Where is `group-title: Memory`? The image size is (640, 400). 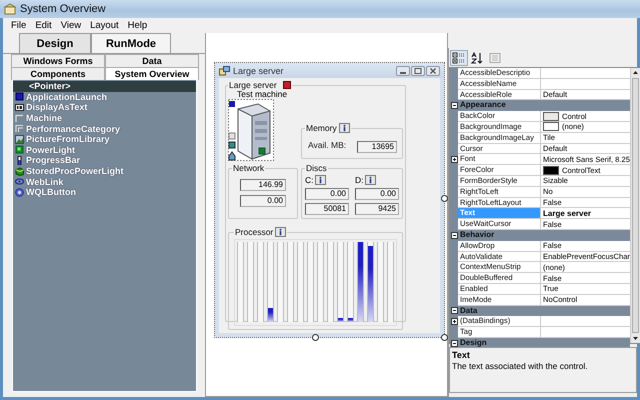 group-title: Memory is located at coordinates (321, 128).